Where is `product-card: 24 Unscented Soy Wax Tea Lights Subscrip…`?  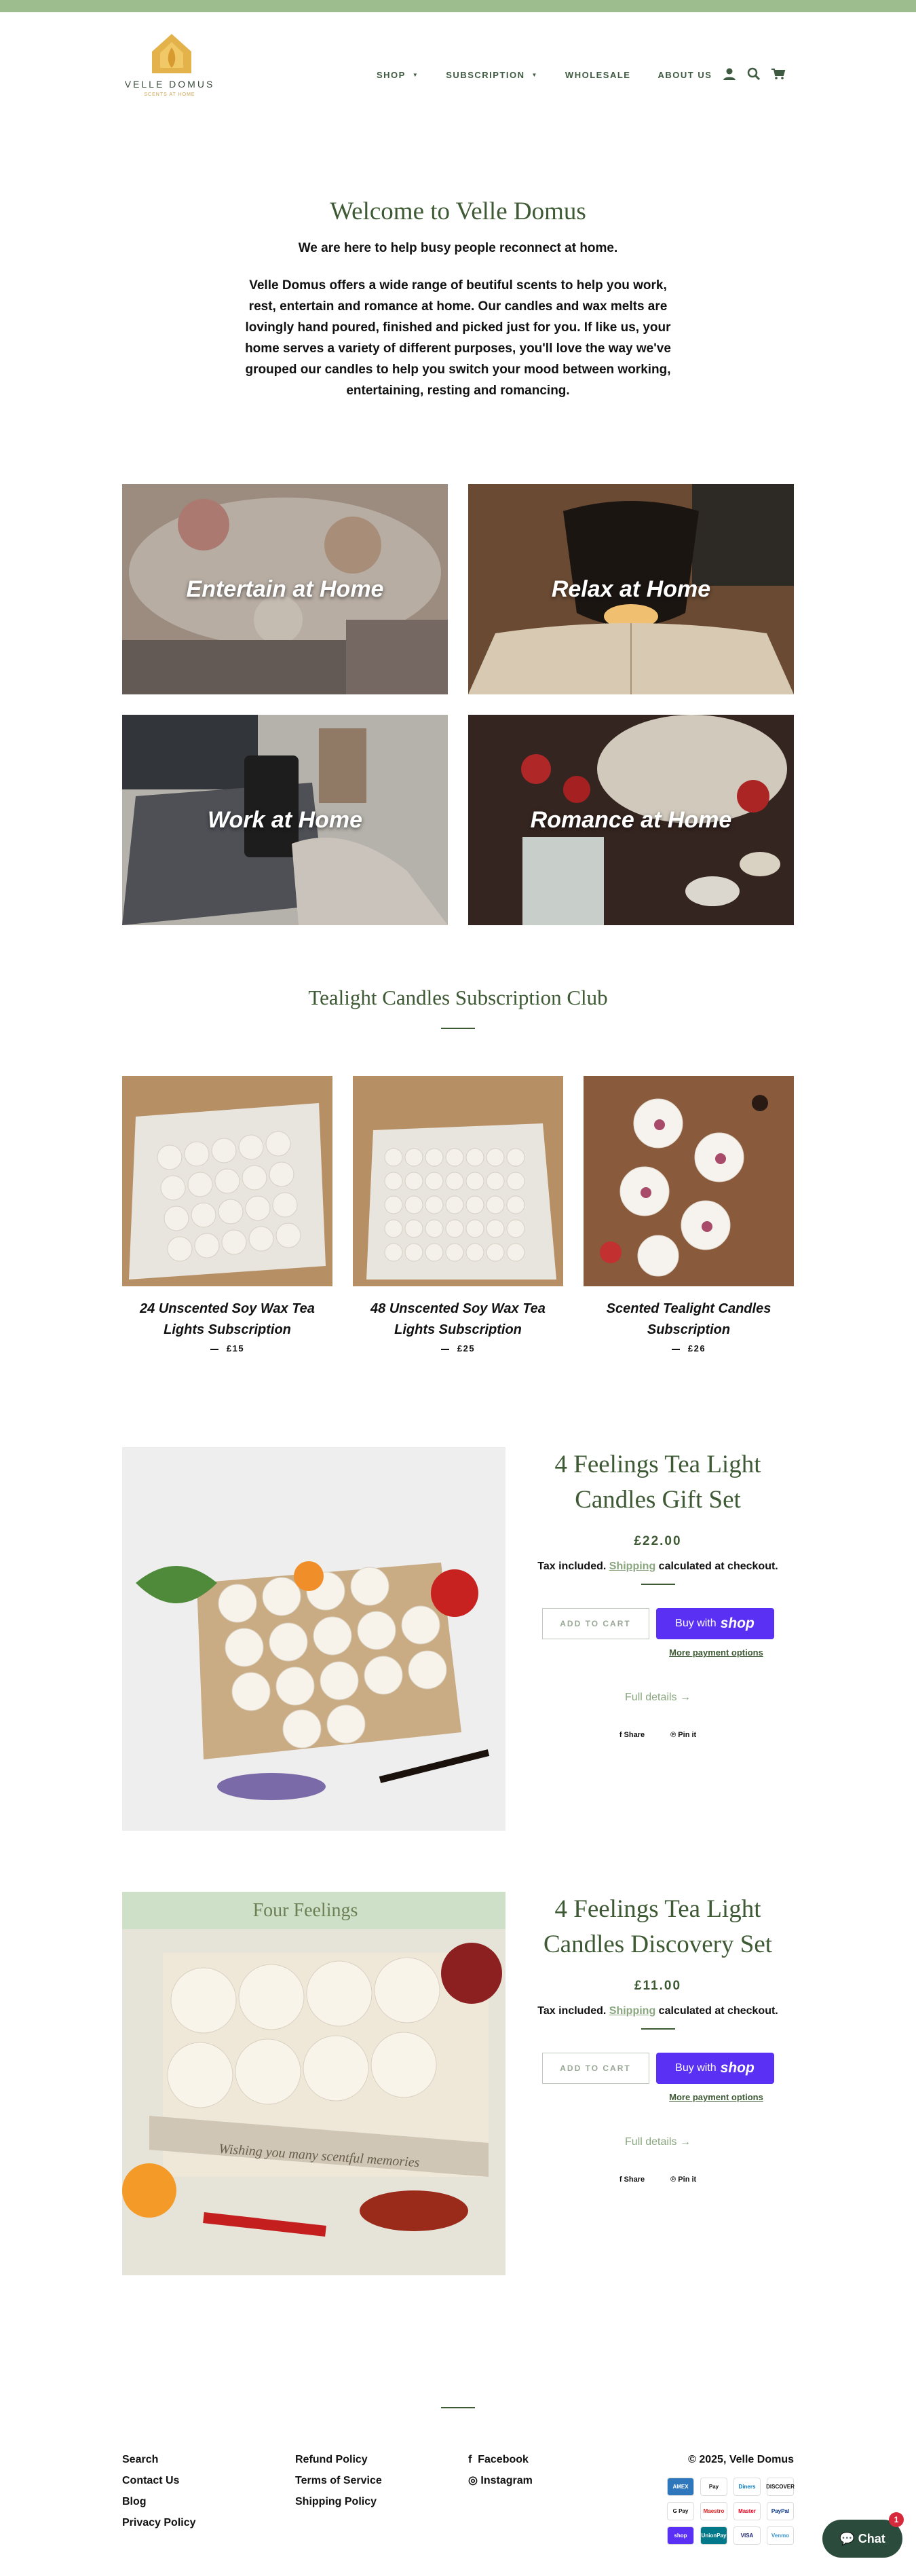 product-card: 24 Unscented Soy Wax Tea Lights Subscrip… is located at coordinates (227, 1215).